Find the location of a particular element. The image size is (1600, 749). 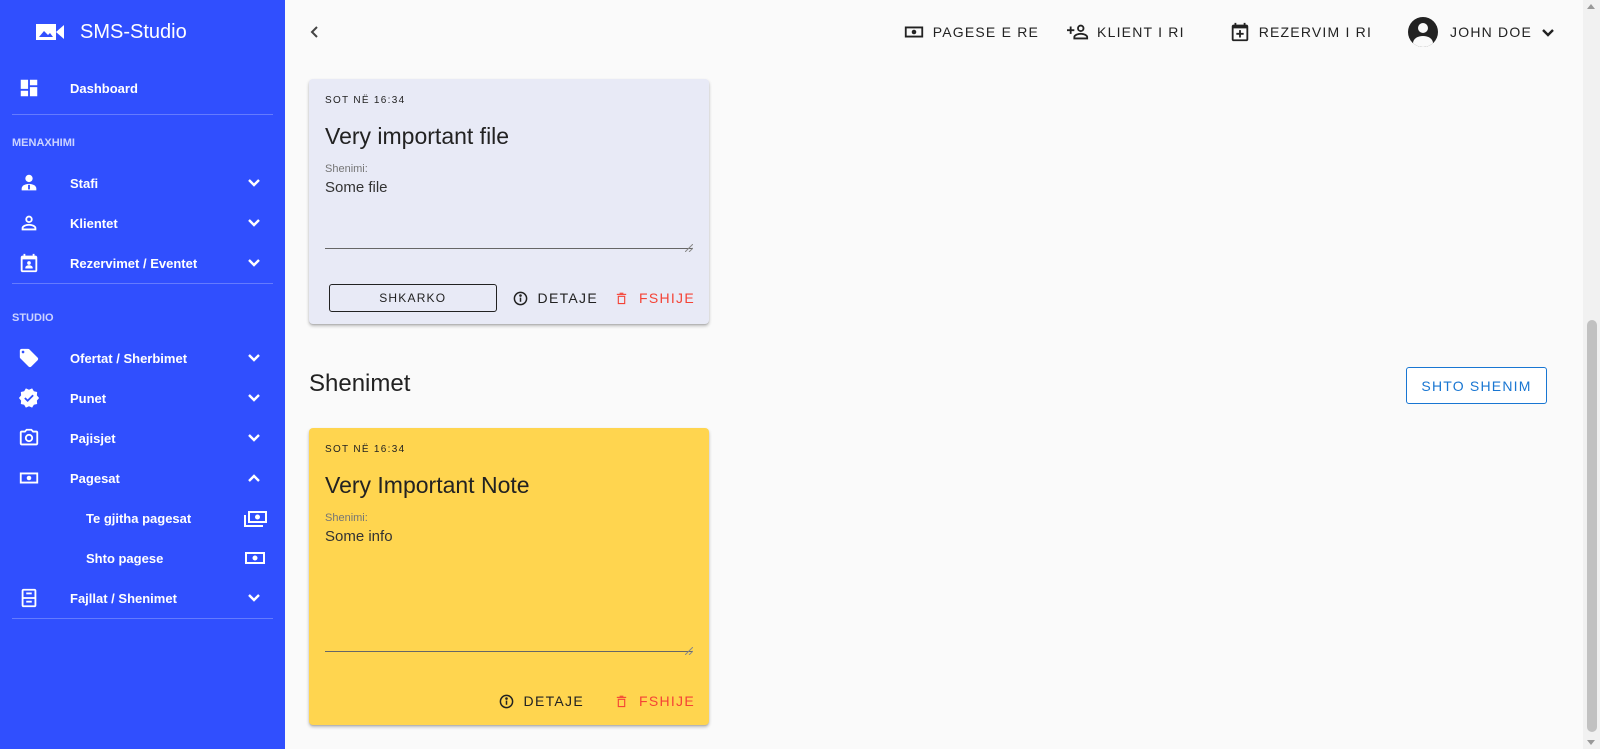

app-title: SMS-Studio is located at coordinates (133, 31).